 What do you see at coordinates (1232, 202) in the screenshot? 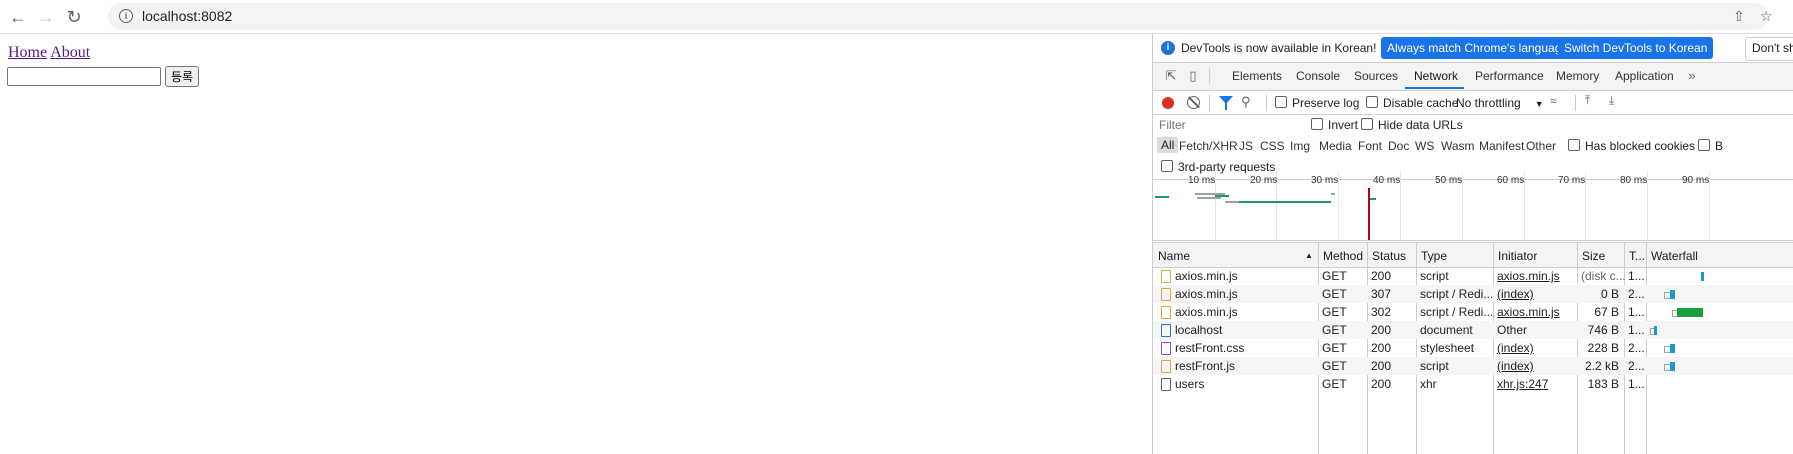
I see `overview-bar` at bounding box center [1232, 202].